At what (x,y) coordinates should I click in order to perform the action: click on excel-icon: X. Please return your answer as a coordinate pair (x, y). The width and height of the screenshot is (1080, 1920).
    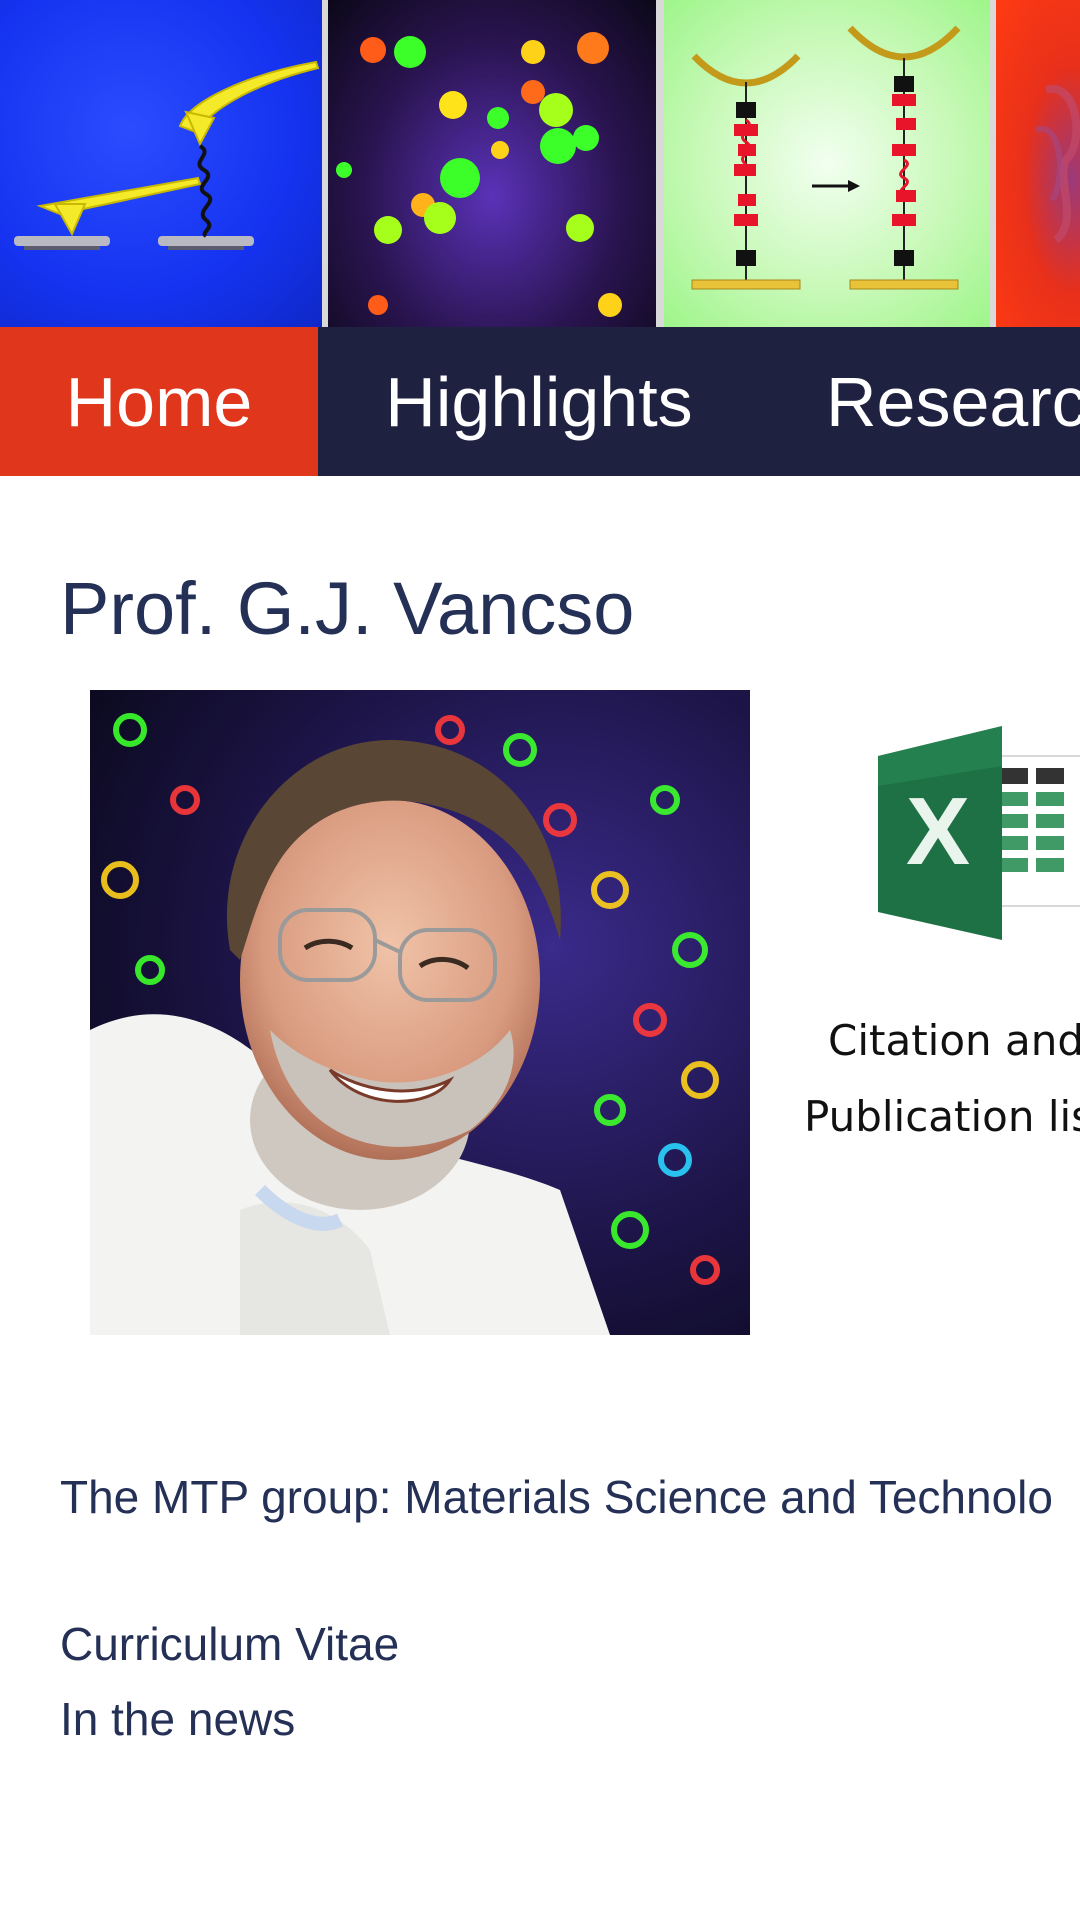
    Looking at the image, I should click on (978, 836).